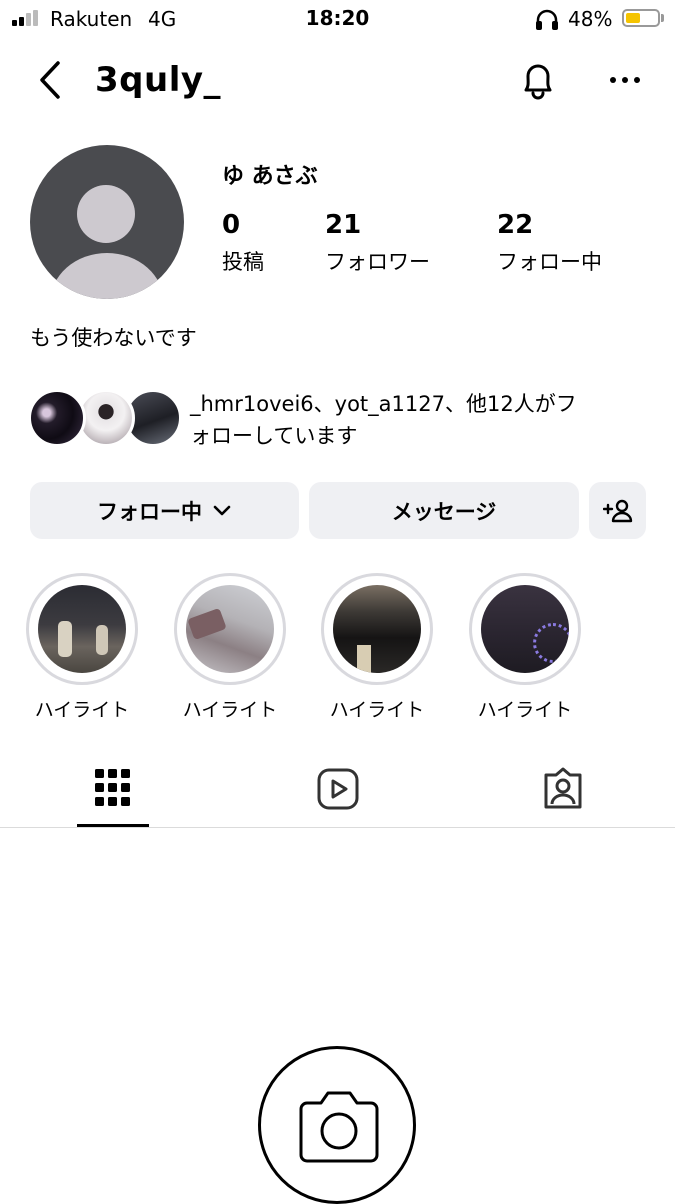  I want to click on divider, so click(337, 827).